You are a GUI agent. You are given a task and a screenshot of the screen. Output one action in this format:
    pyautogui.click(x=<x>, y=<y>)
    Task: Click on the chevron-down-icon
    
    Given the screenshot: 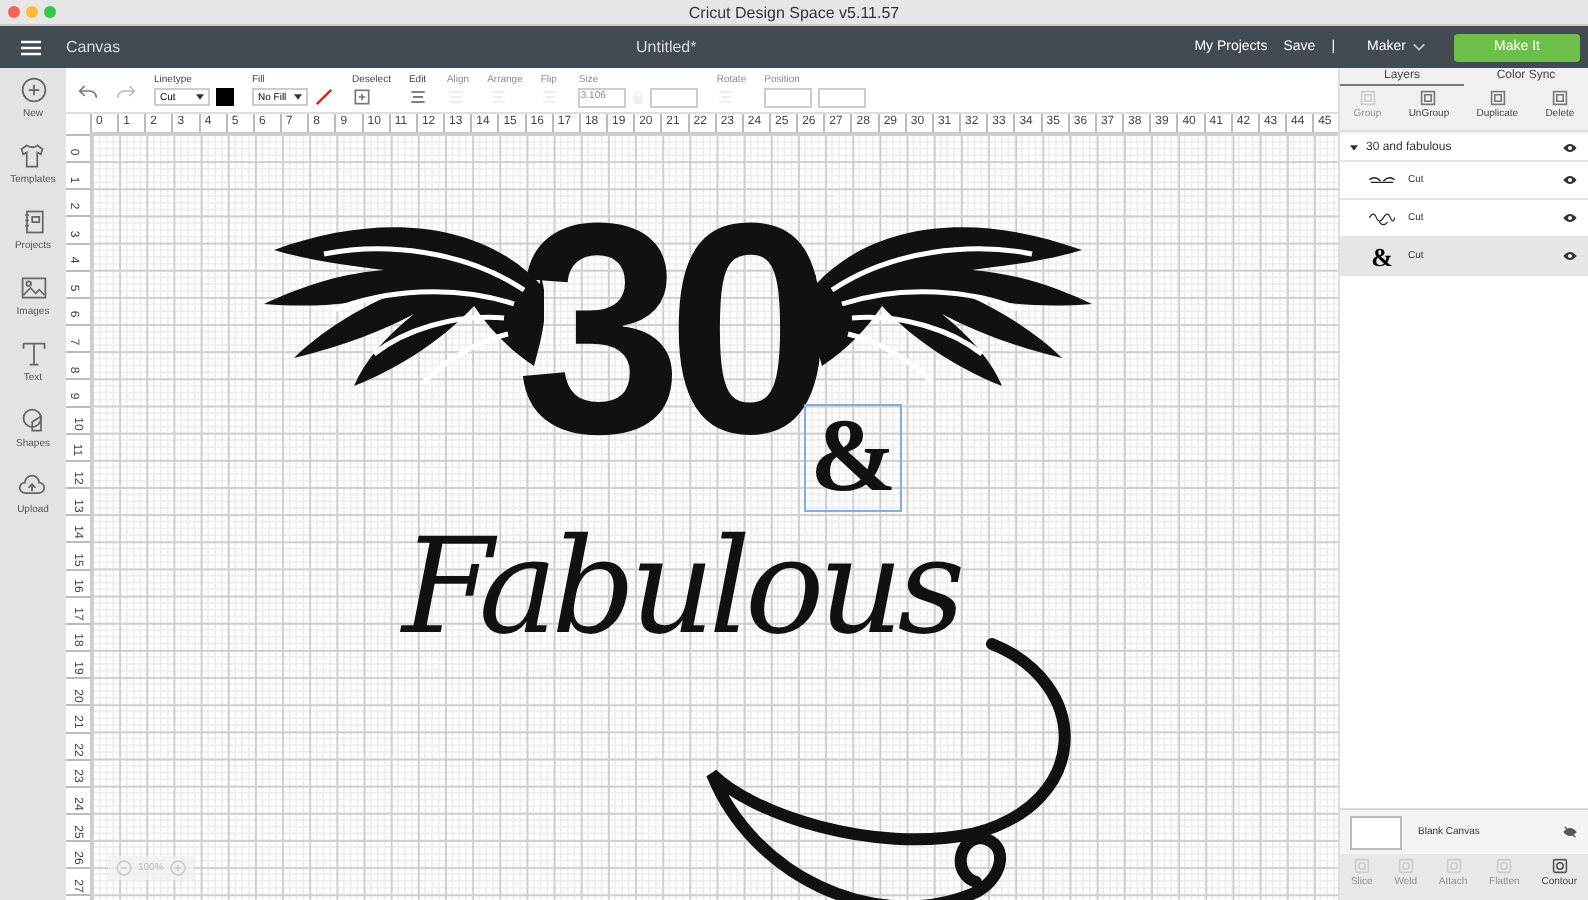 What is the action you would take?
    pyautogui.click(x=1419, y=47)
    